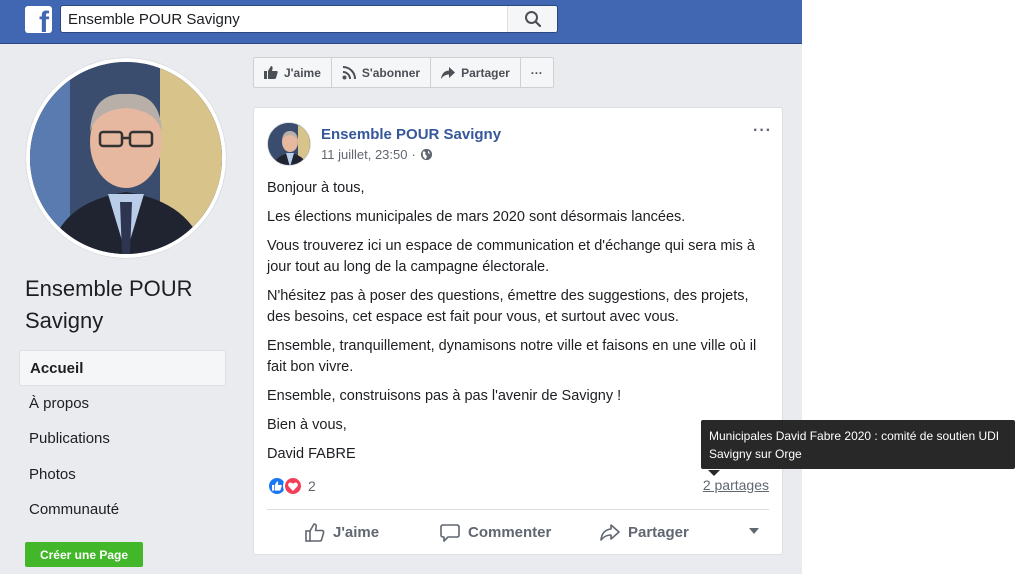  Describe the element at coordinates (411, 134) in the screenshot. I see `post-author-name: Ensemble POUR Savigny` at that location.